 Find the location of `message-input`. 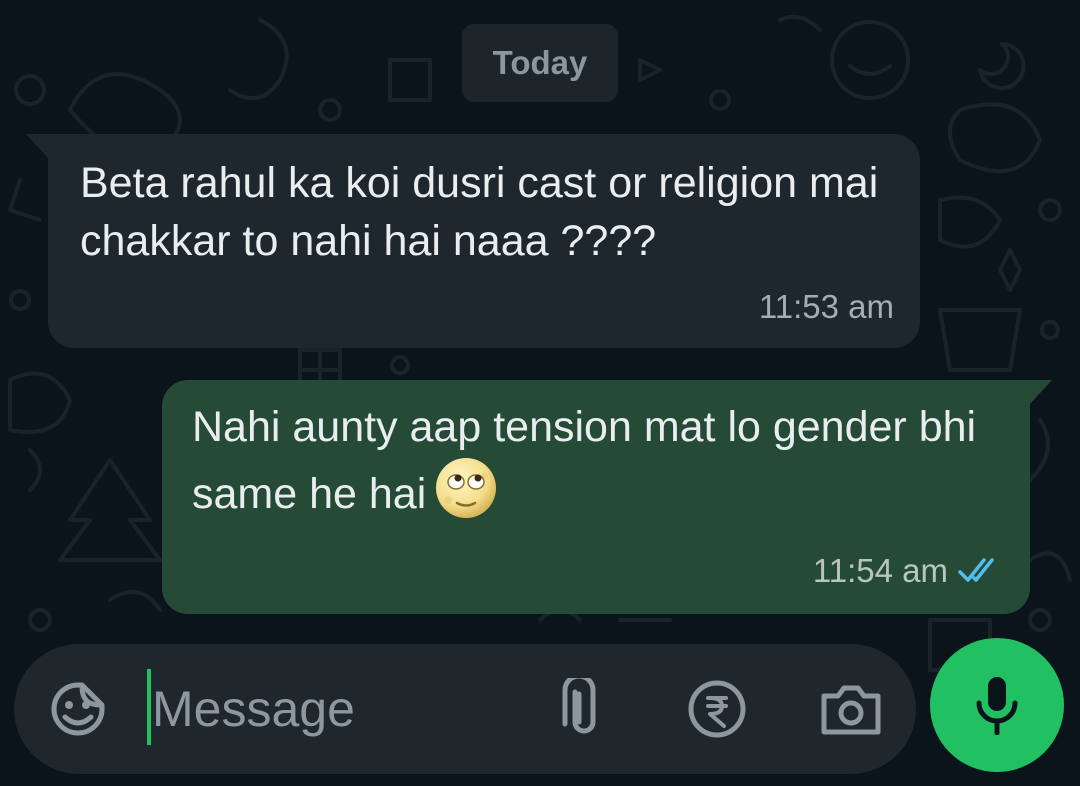

message-input is located at coordinates (342, 709).